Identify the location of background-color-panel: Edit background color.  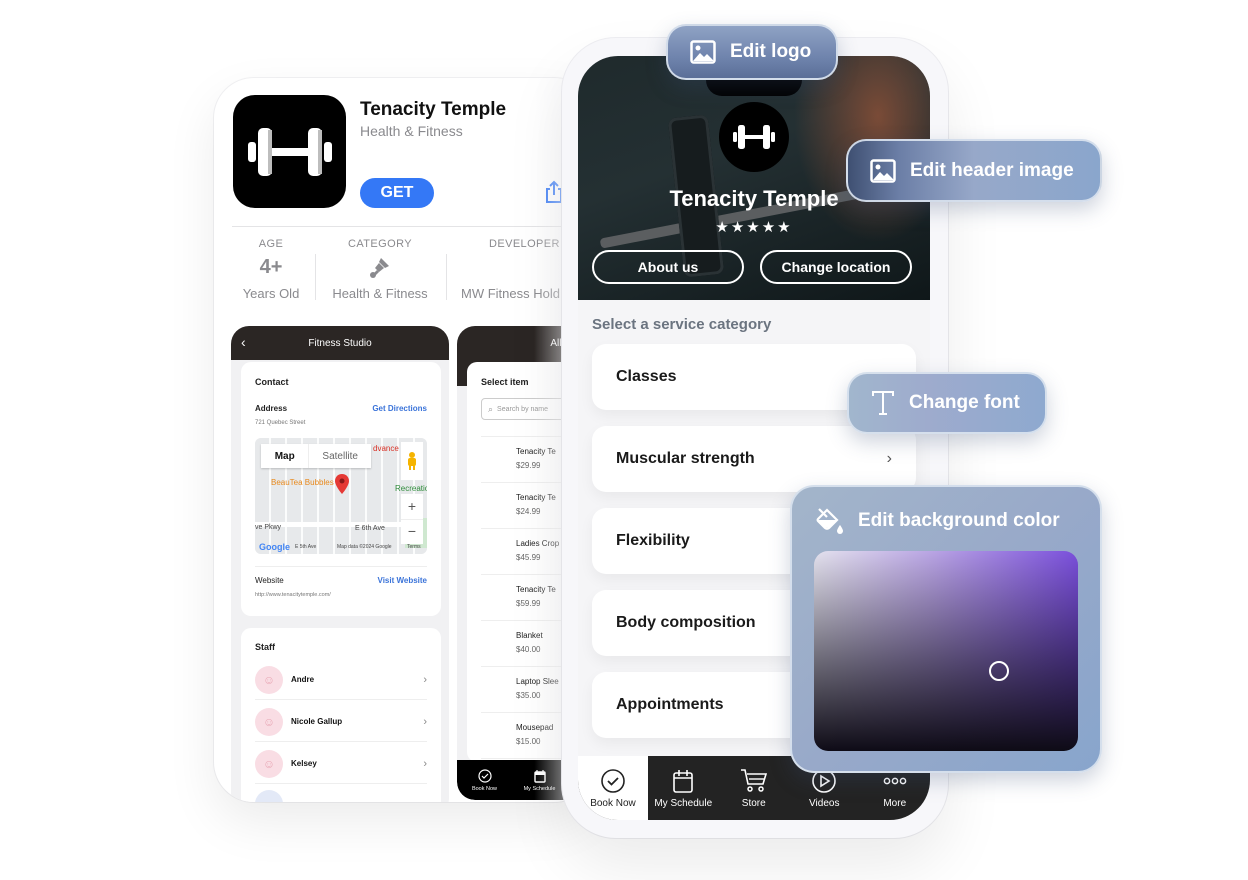
(946, 629).